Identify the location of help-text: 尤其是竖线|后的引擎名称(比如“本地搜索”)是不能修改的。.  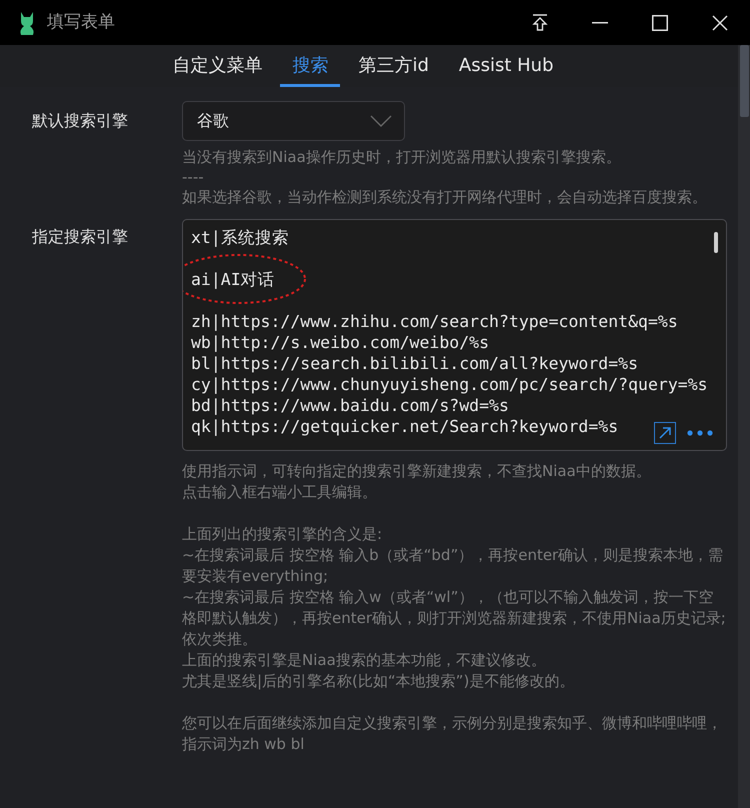
(379, 681).